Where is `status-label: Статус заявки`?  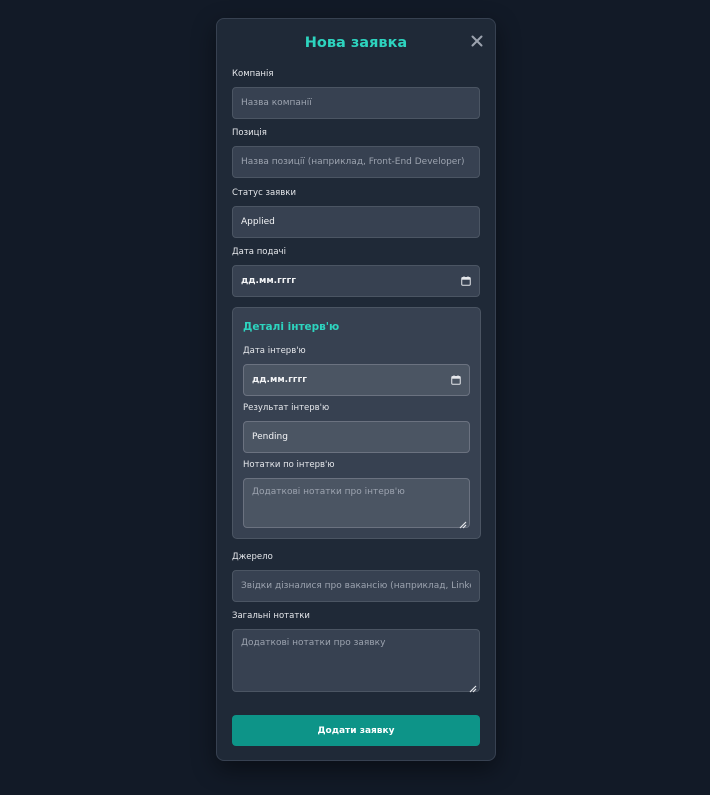 status-label: Статус заявки is located at coordinates (264, 193).